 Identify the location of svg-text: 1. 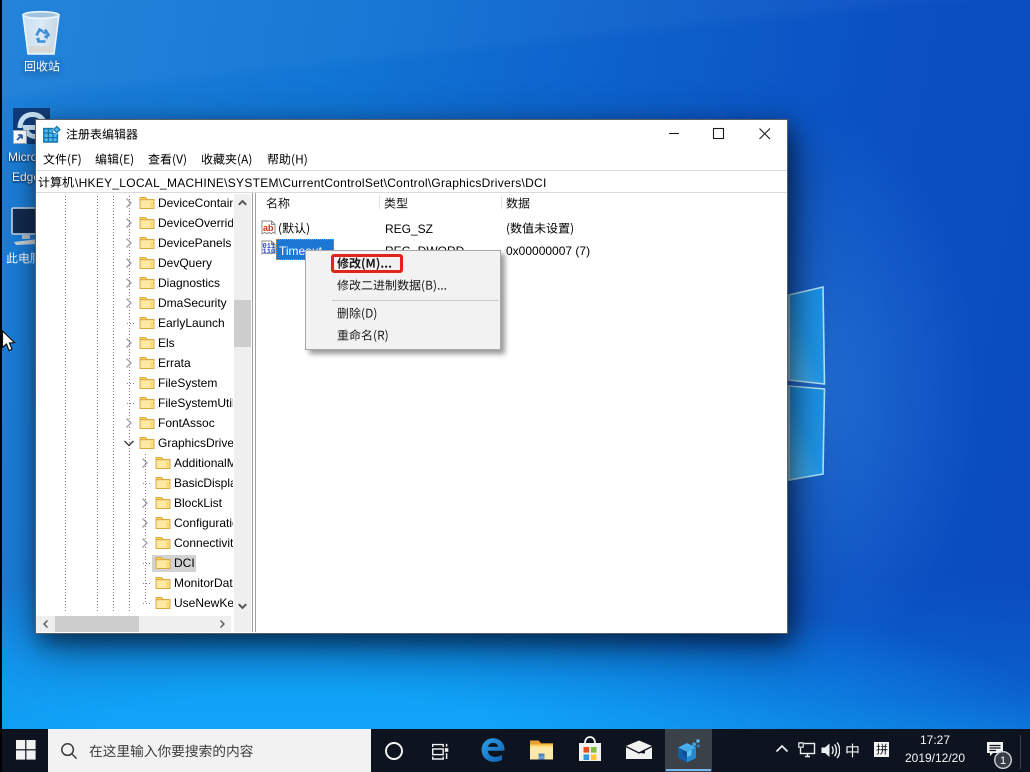
(1003, 761).